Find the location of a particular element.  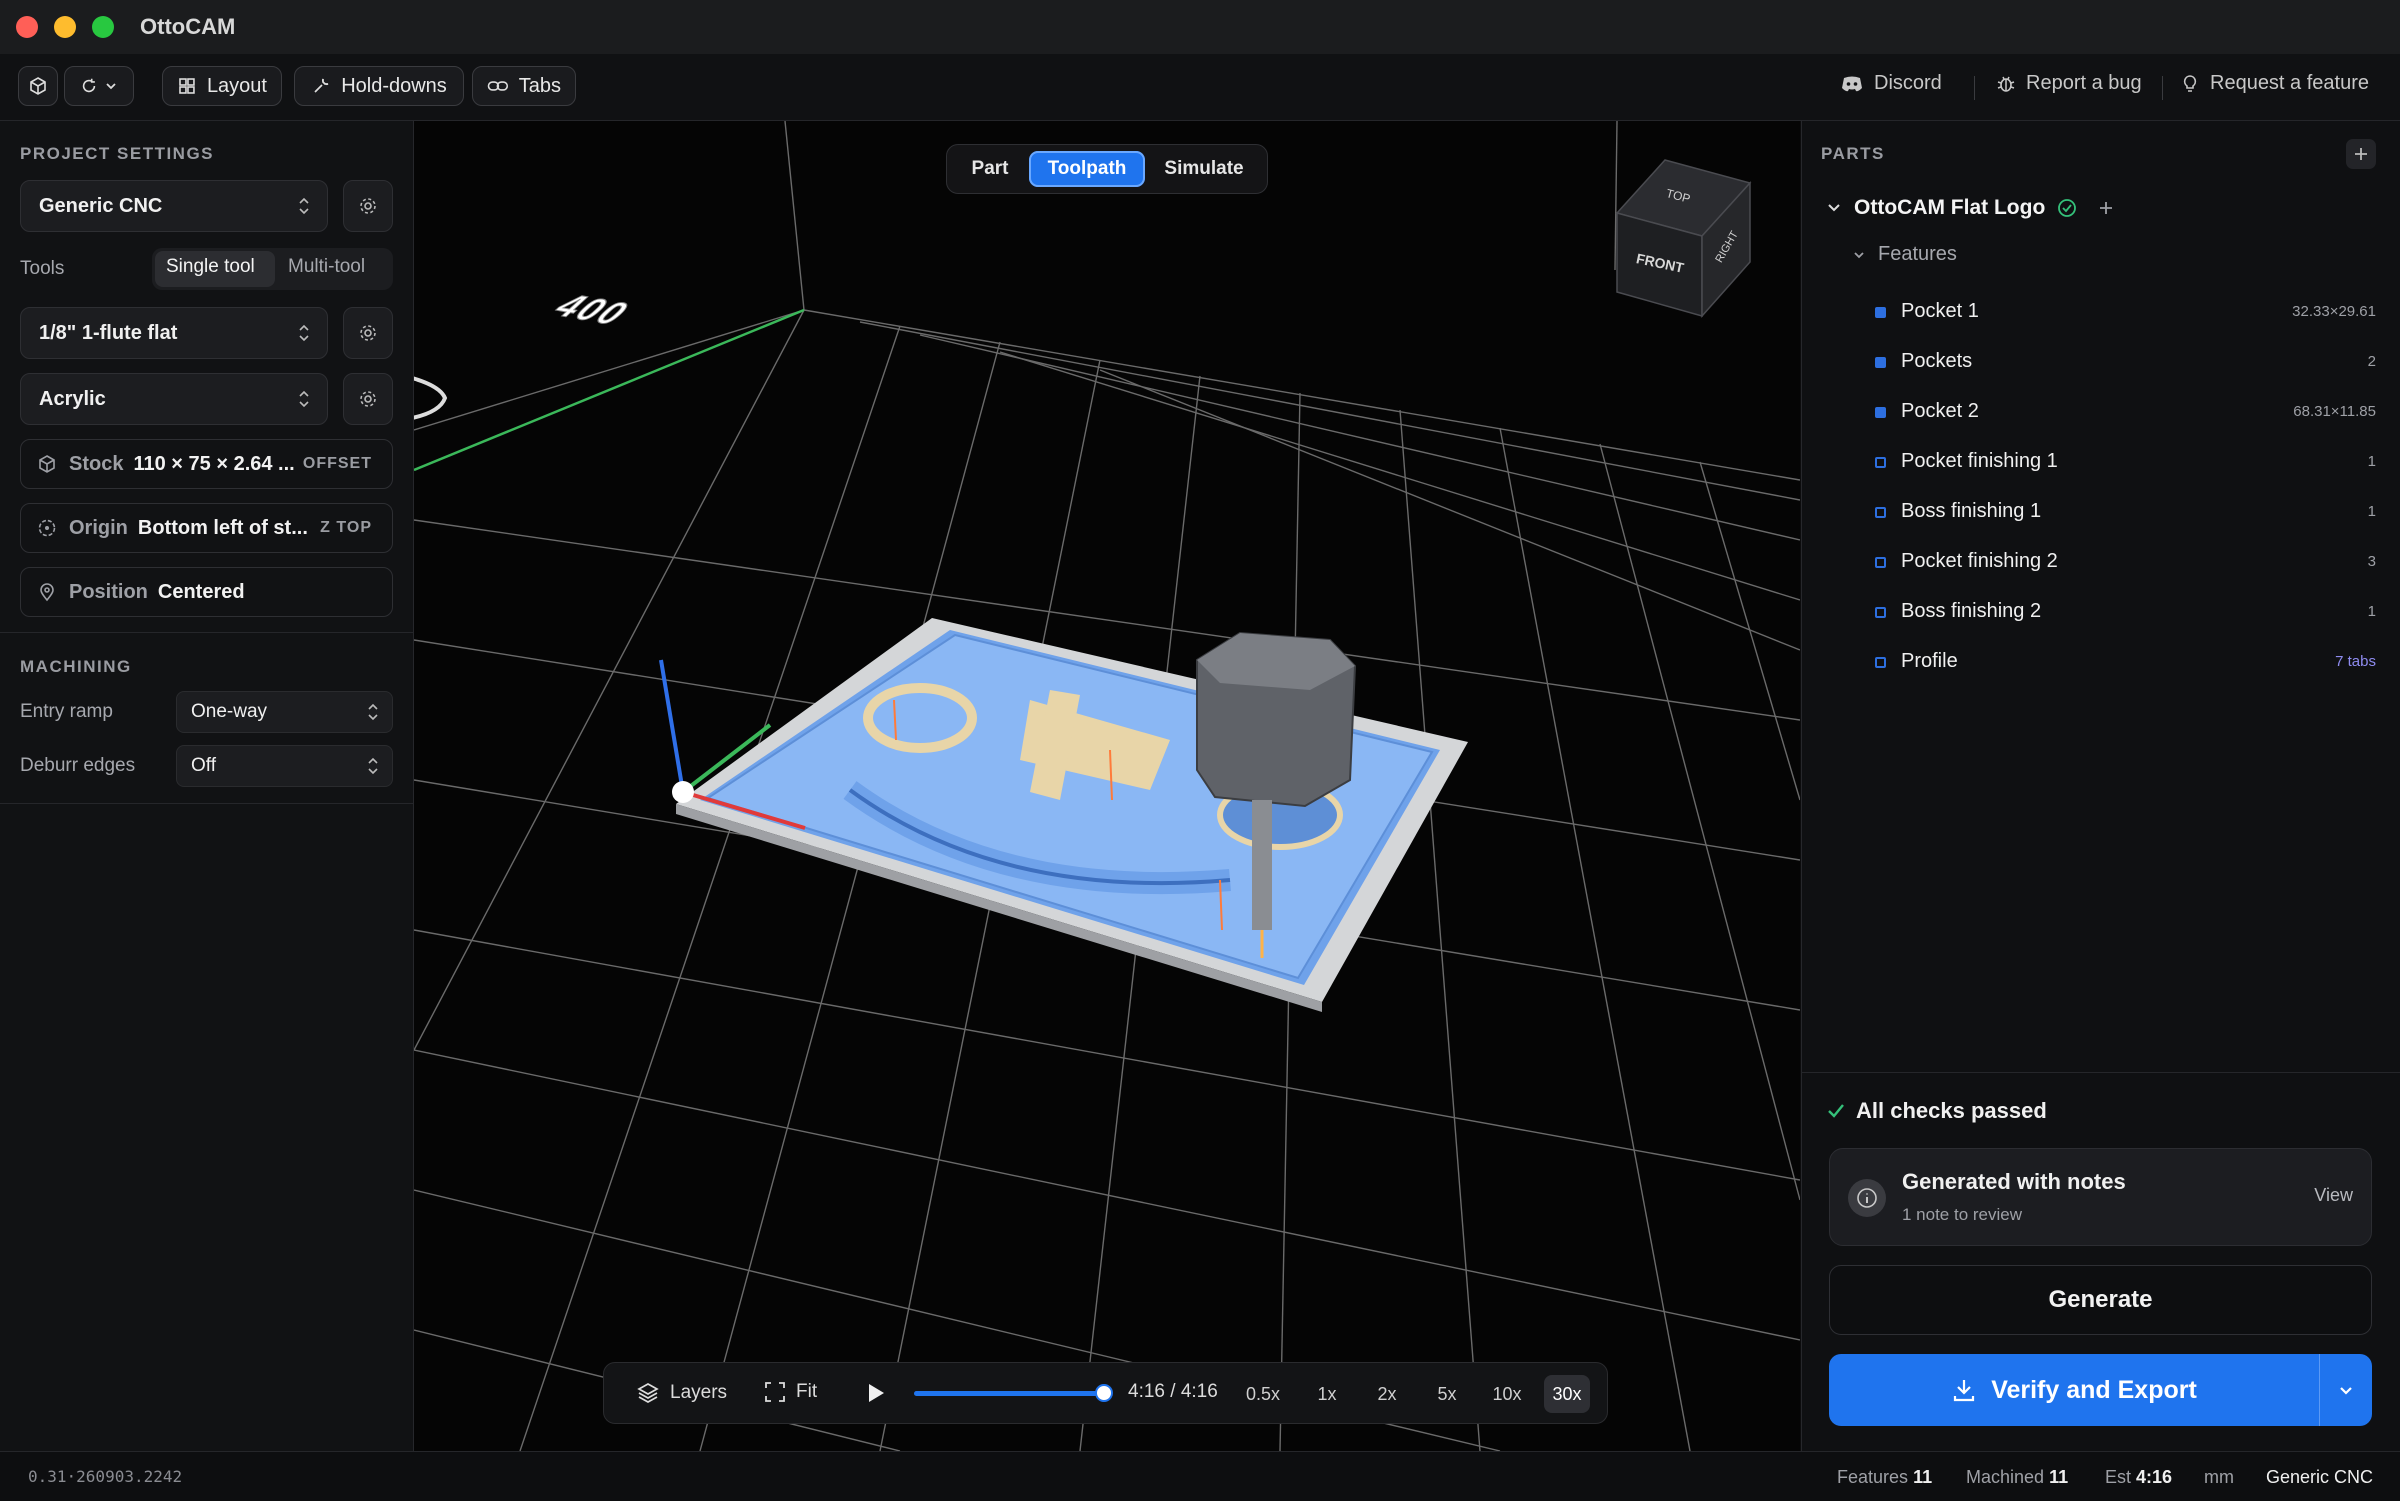

list-item: Boss finishing 2 1 is located at coordinates (2100, 612).